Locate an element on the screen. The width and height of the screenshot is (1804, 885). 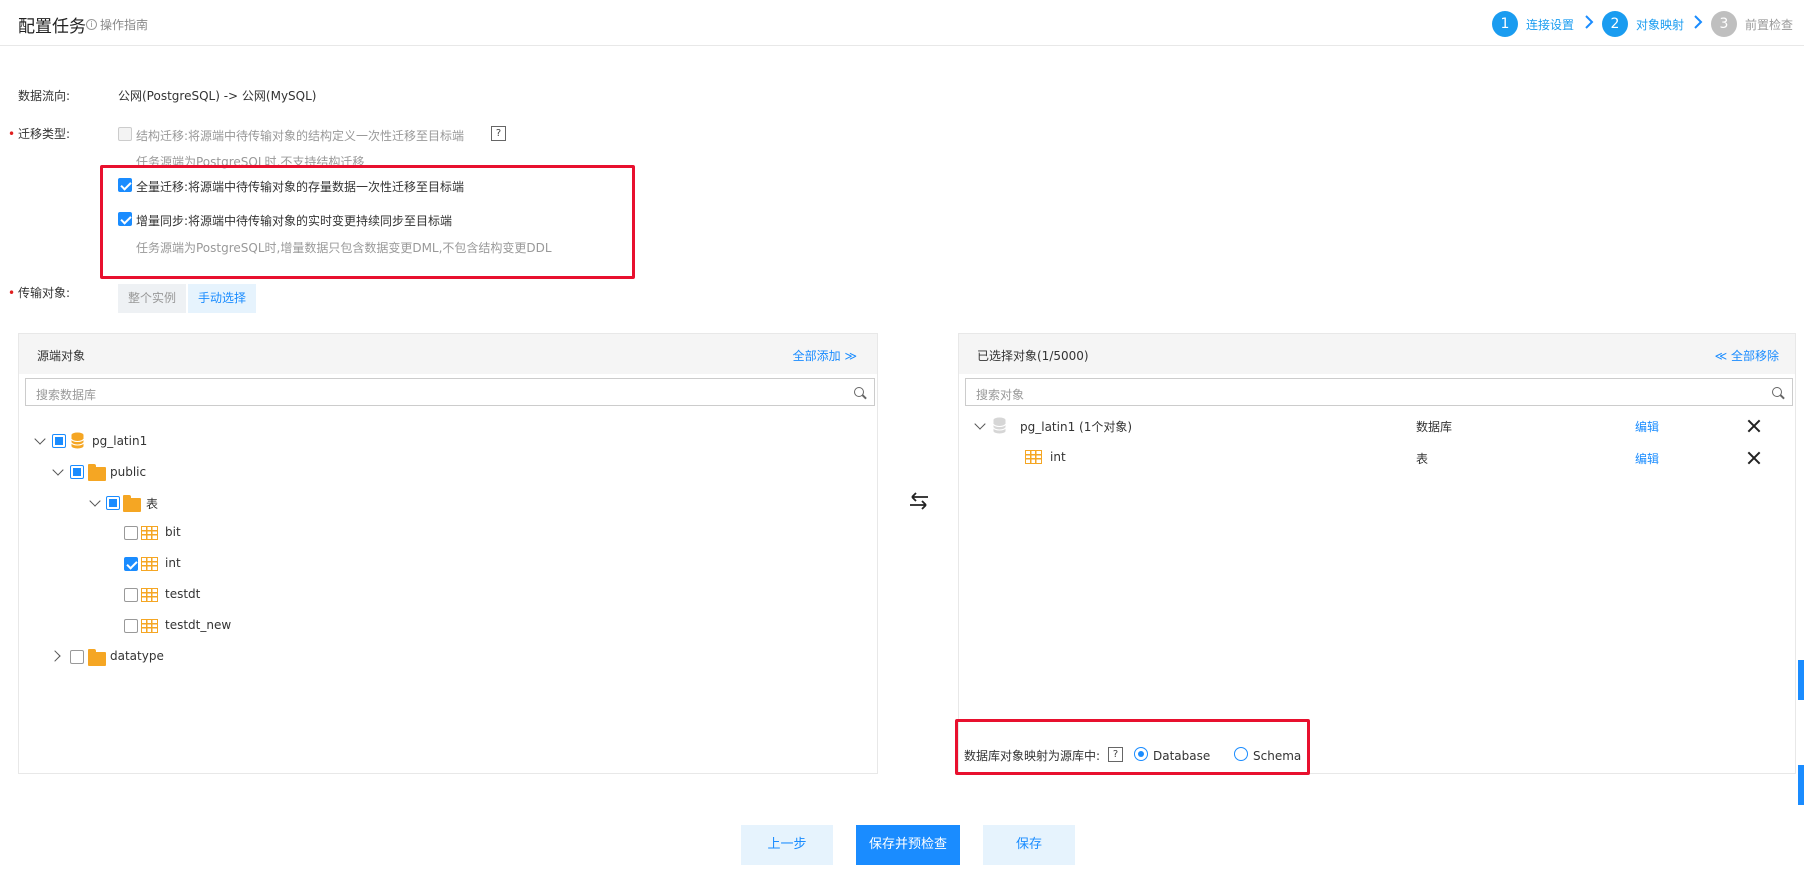
whole-instance-button: 整个实例 is located at coordinates (152, 298).